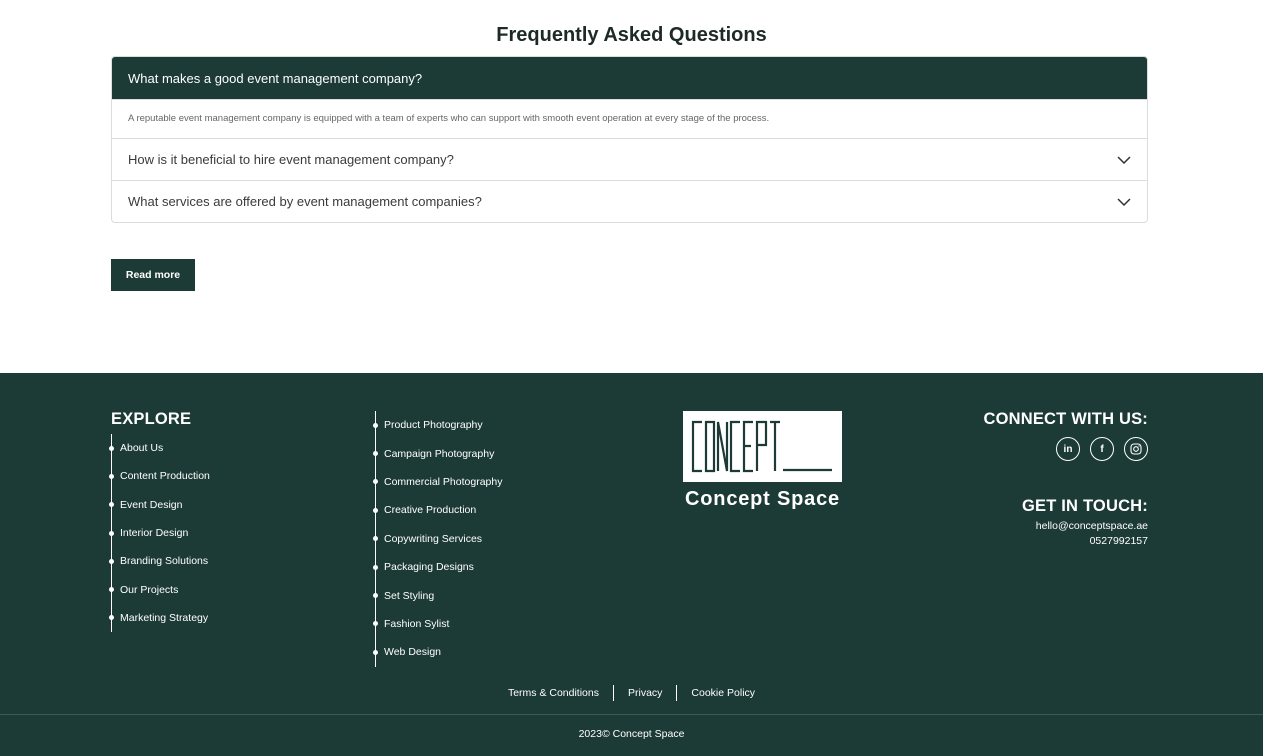  Describe the element at coordinates (437, 624) in the screenshot. I see `footer-link-fashion-stylist: Fashion Sylist` at that location.